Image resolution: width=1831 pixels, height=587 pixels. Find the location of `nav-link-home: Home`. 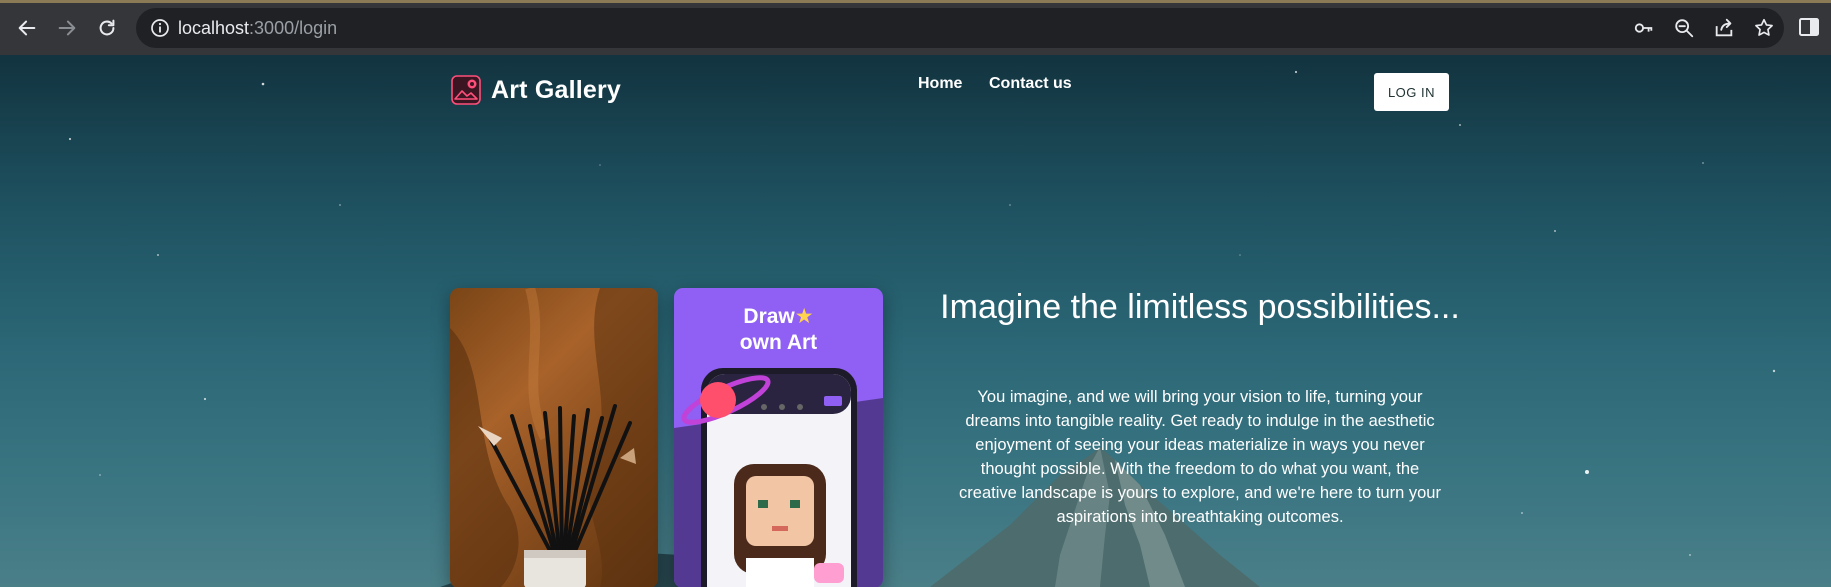

nav-link-home: Home is located at coordinates (940, 84).